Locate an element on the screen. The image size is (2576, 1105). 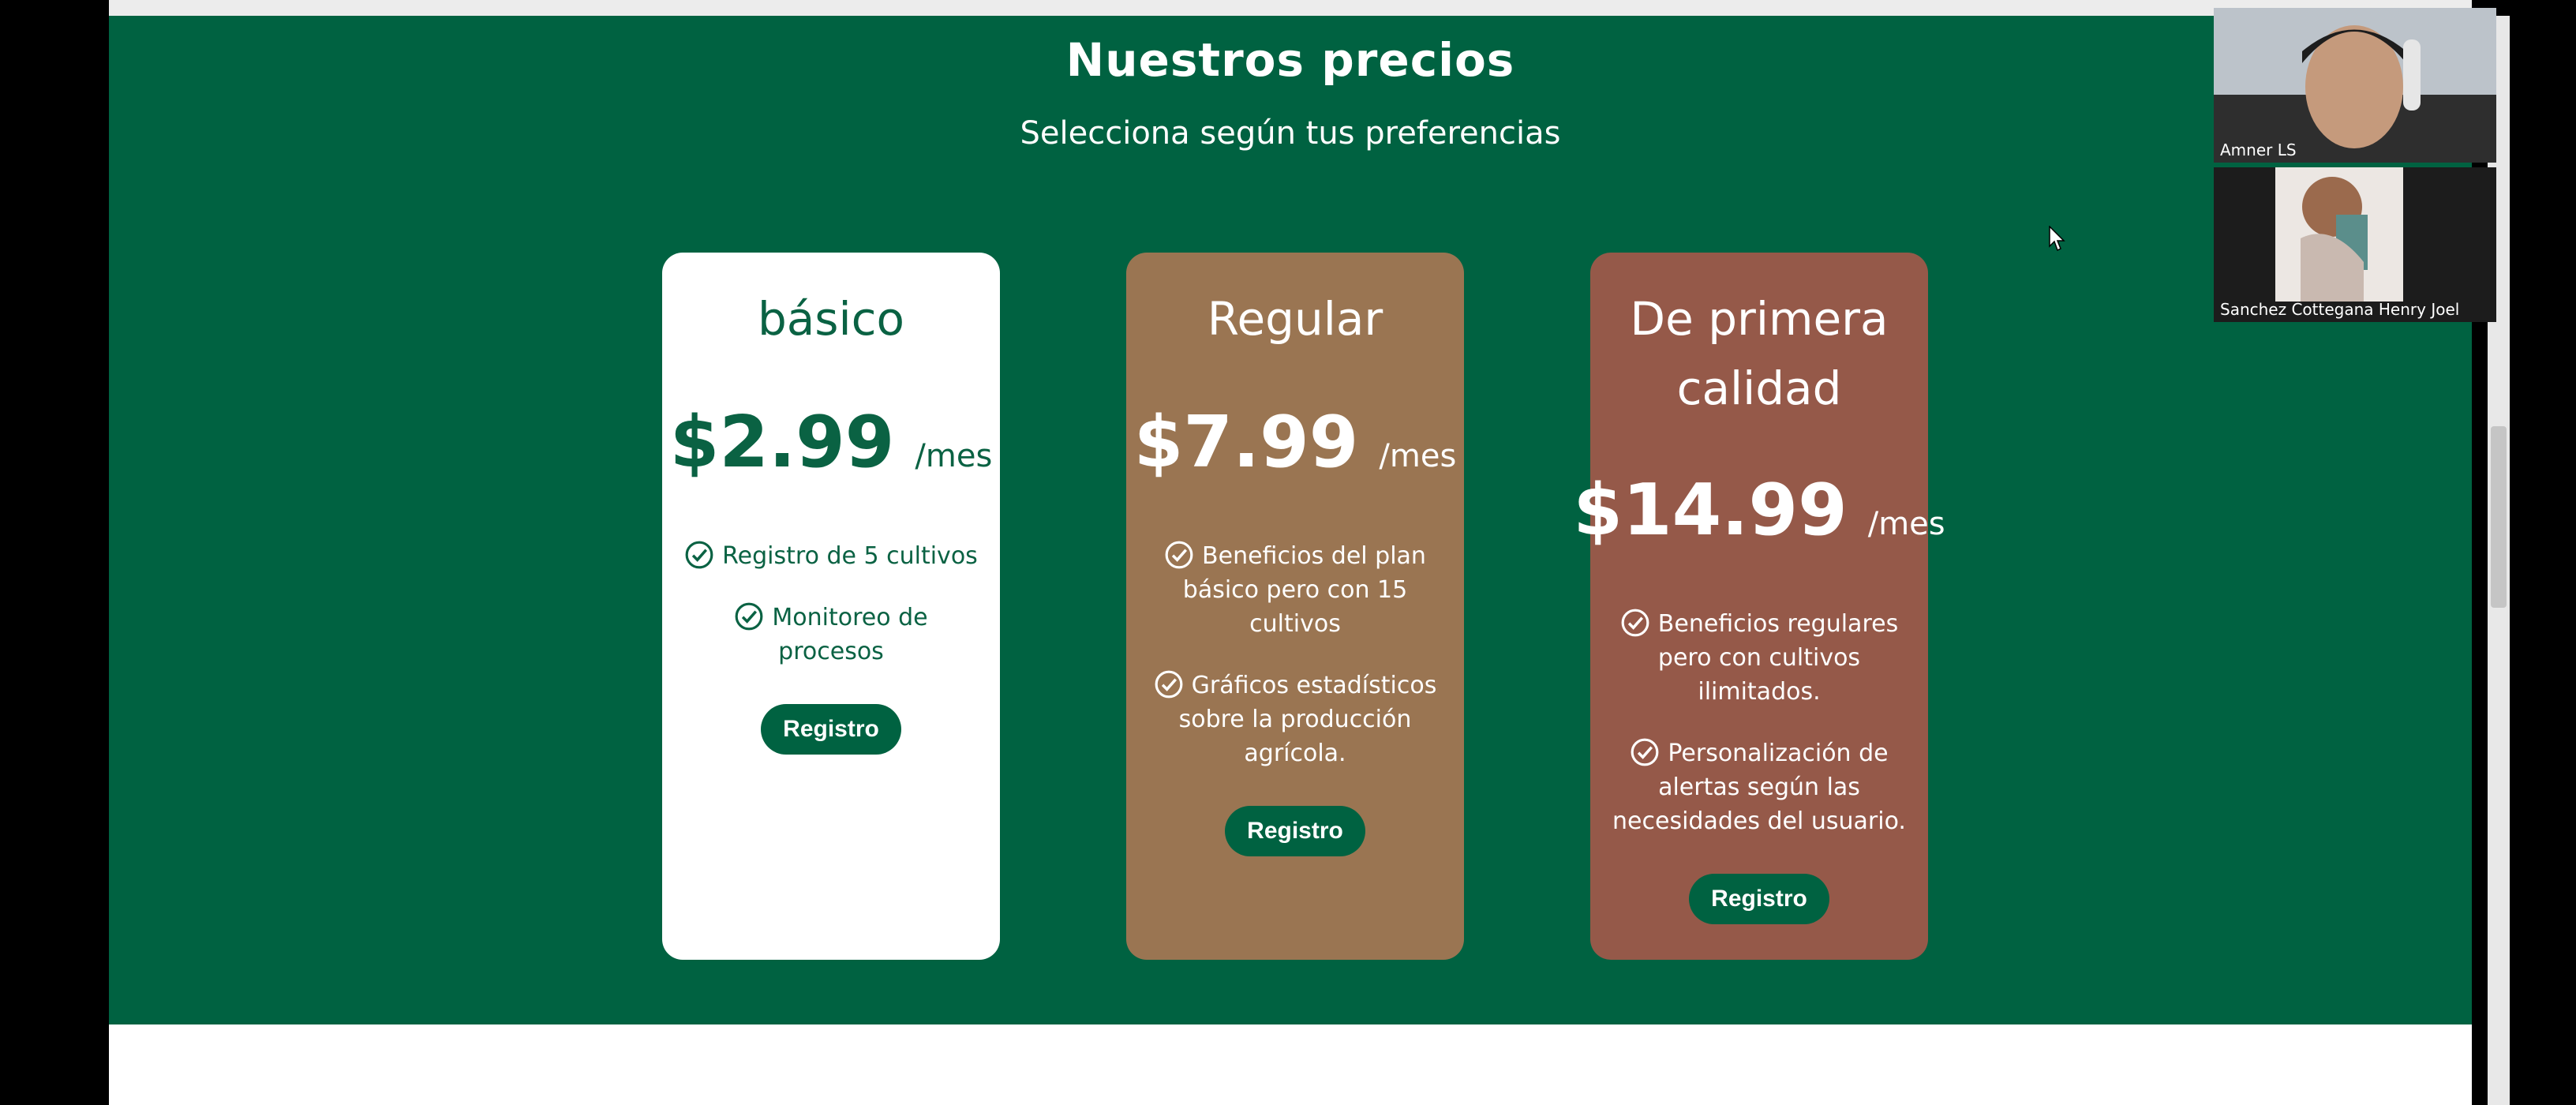
plan-price-row: $2.99 /mes is located at coordinates (831, 442).